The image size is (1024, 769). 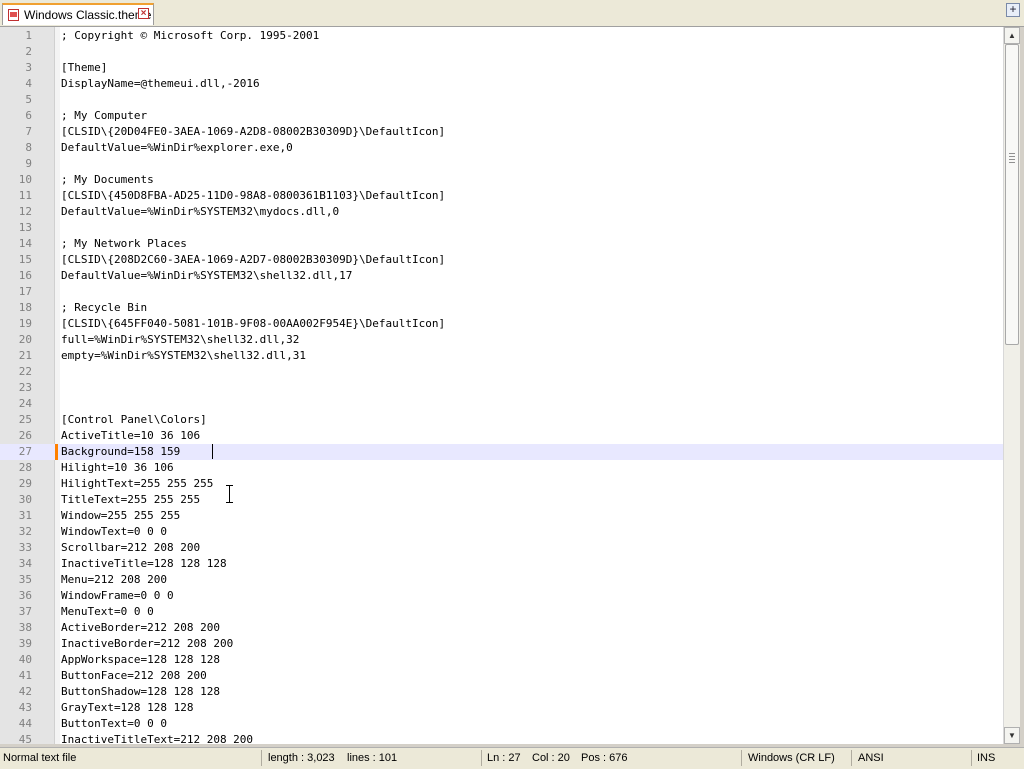 What do you see at coordinates (25, 211) in the screenshot?
I see `line-number: 12` at bounding box center [25, 211].